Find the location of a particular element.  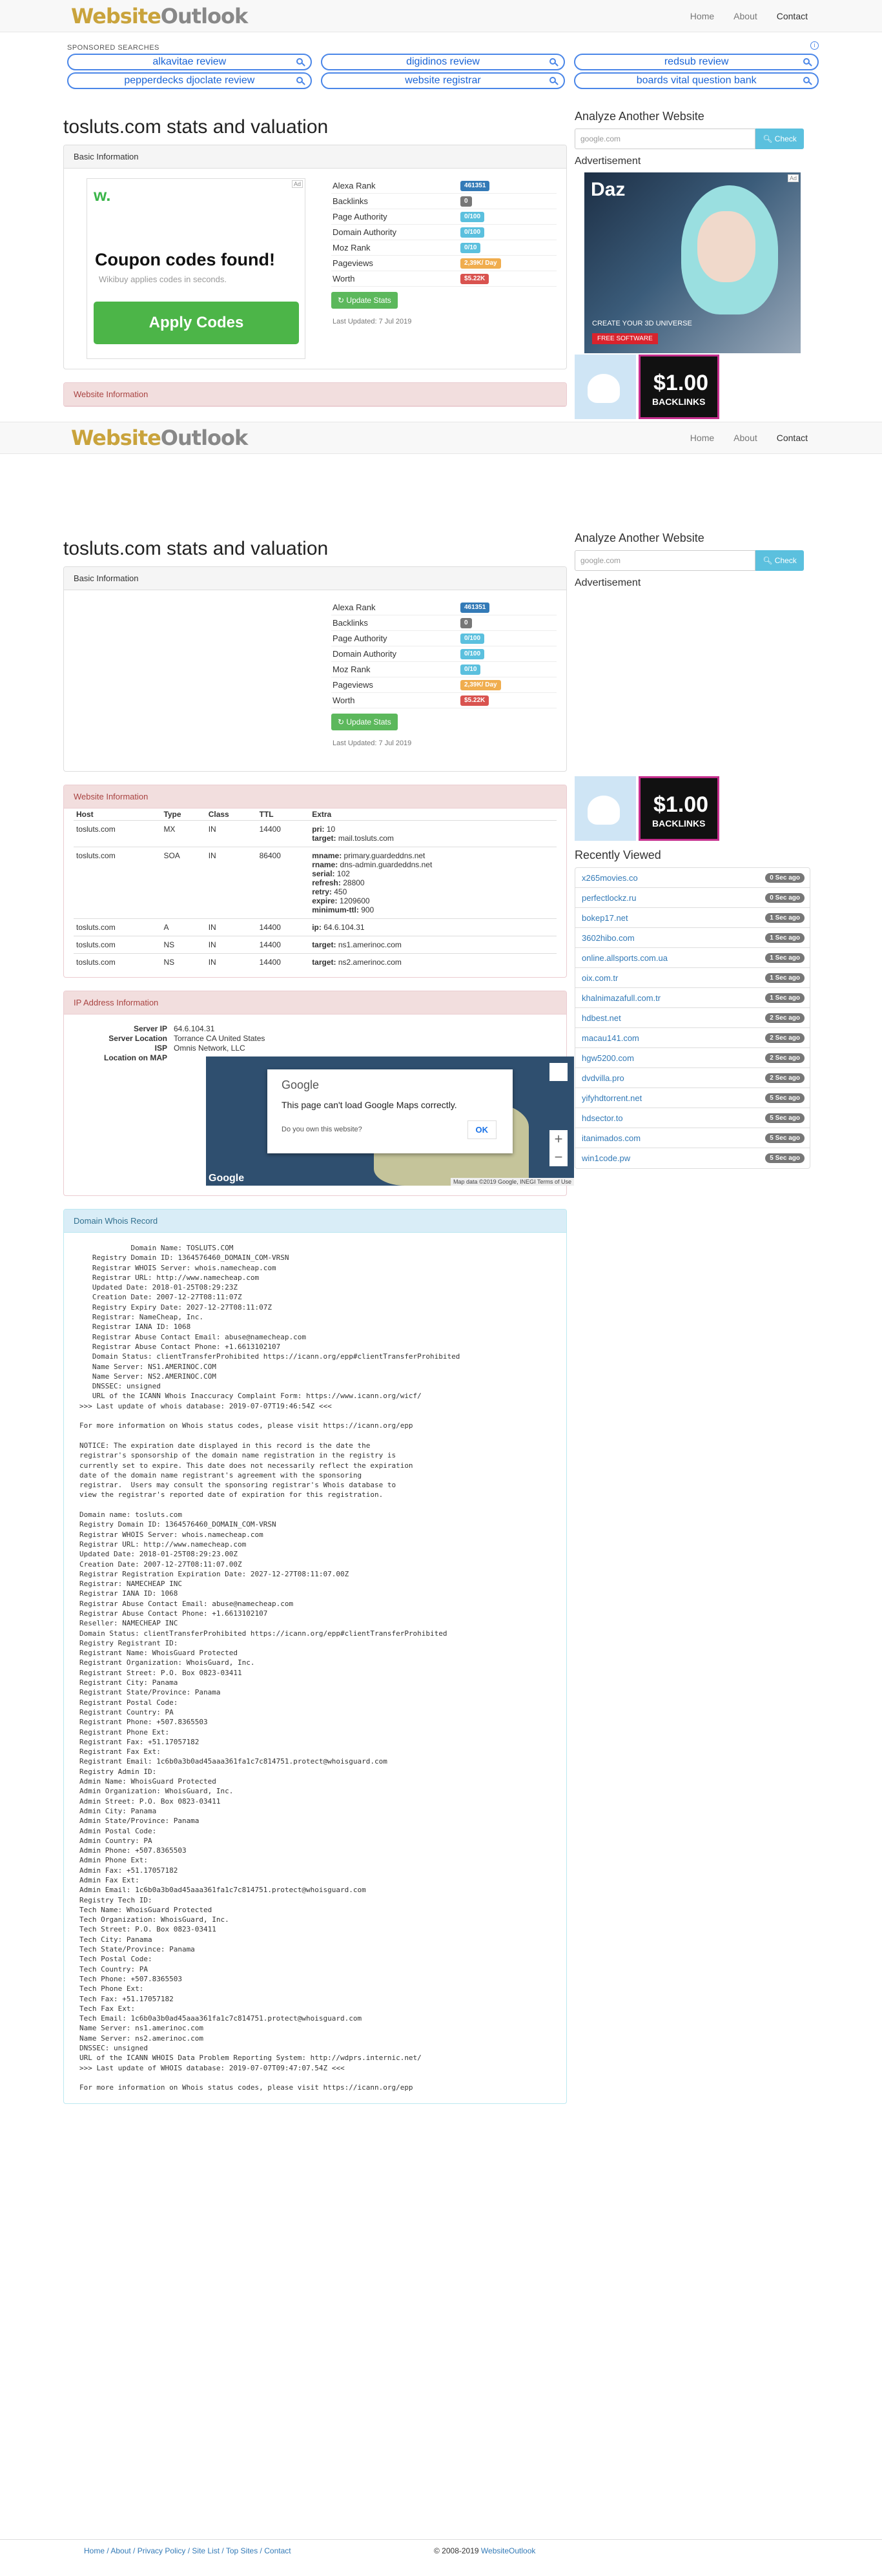

list-item: 3602hibo.com 1 Sec ago is located at coordinates (692, 938).